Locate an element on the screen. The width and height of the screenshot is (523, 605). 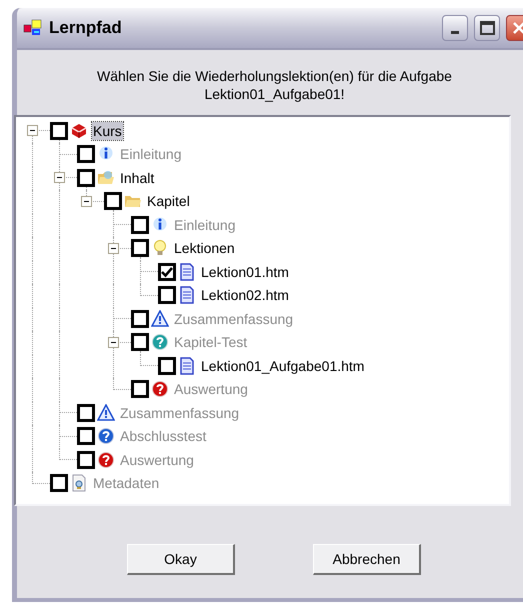
tree-item: Lektion02.htm is located at coordinates (245, 295).